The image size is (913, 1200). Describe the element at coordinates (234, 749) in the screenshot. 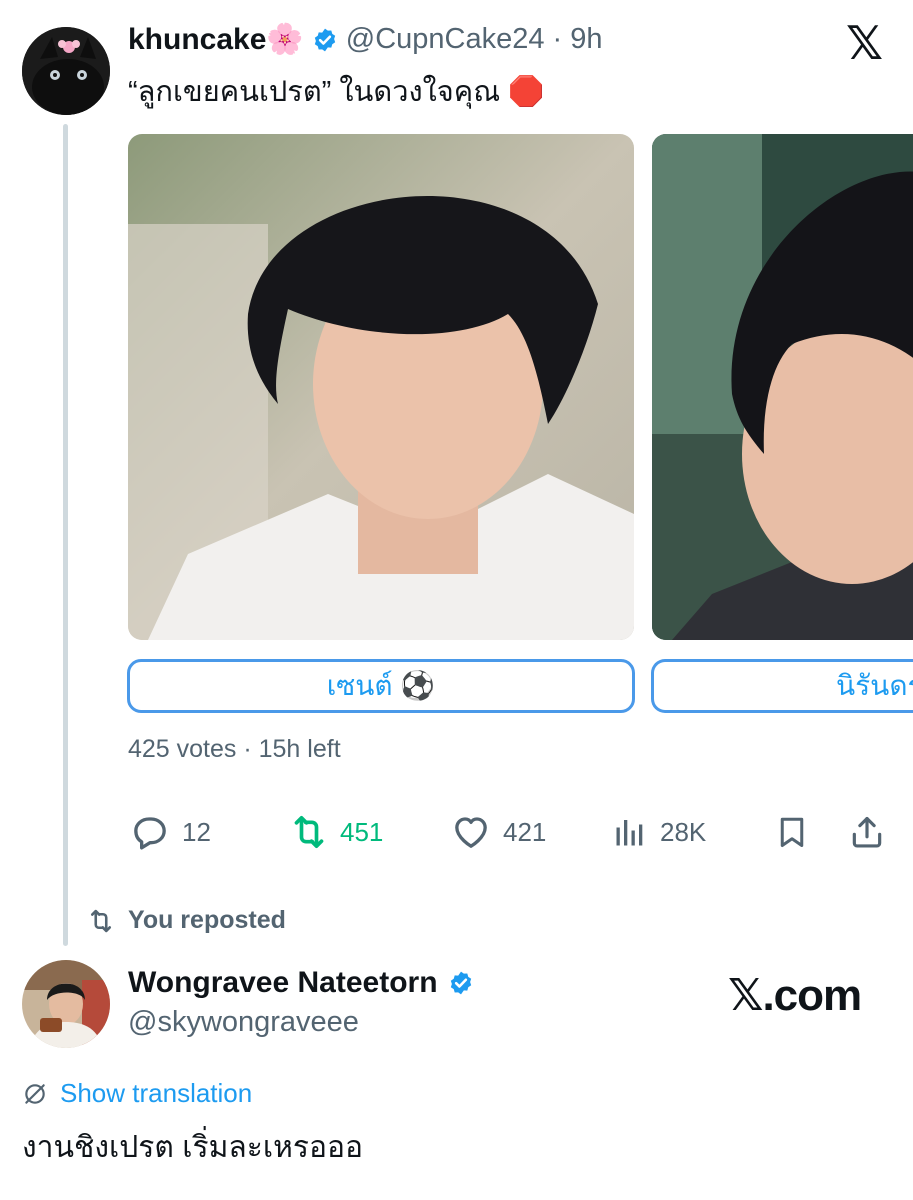

I see `poll-meta: 425 votes · 15h left` at that location.